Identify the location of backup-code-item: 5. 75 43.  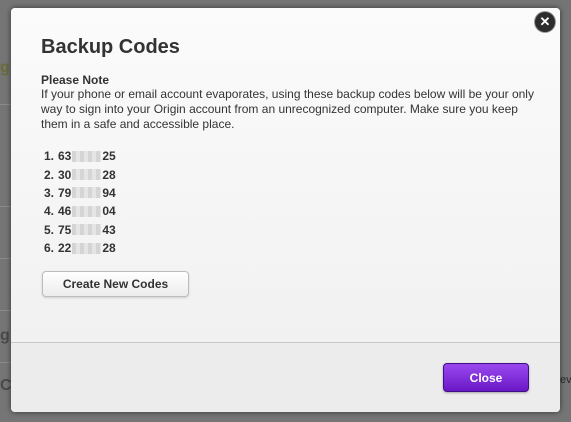
(80, 230).